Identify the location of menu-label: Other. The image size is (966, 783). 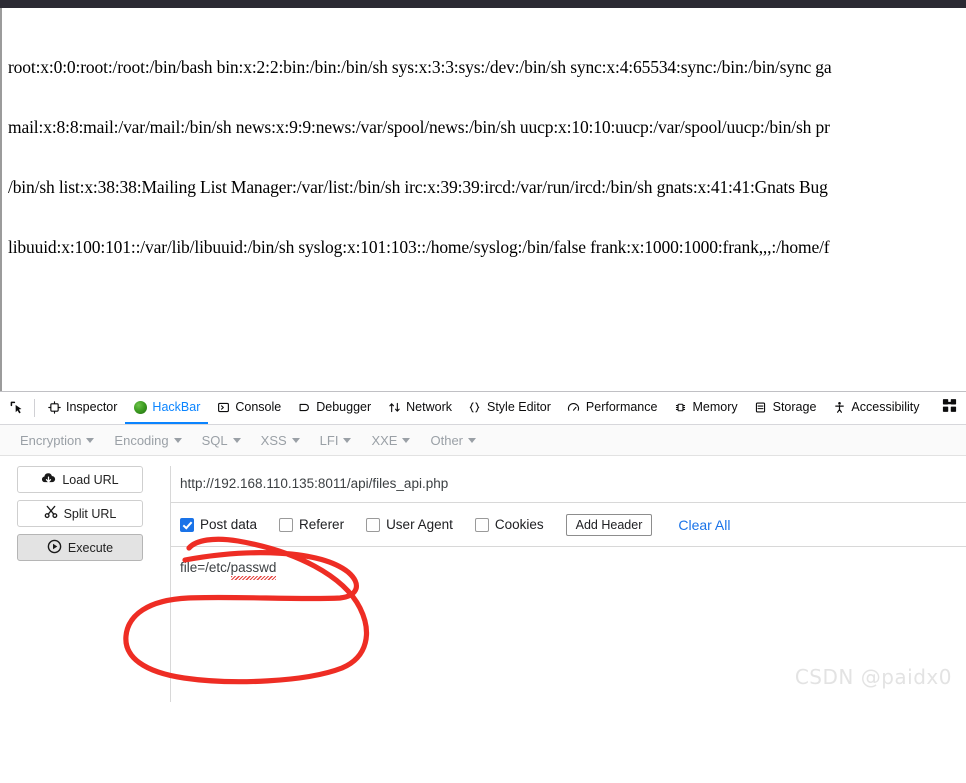
(446, 440).